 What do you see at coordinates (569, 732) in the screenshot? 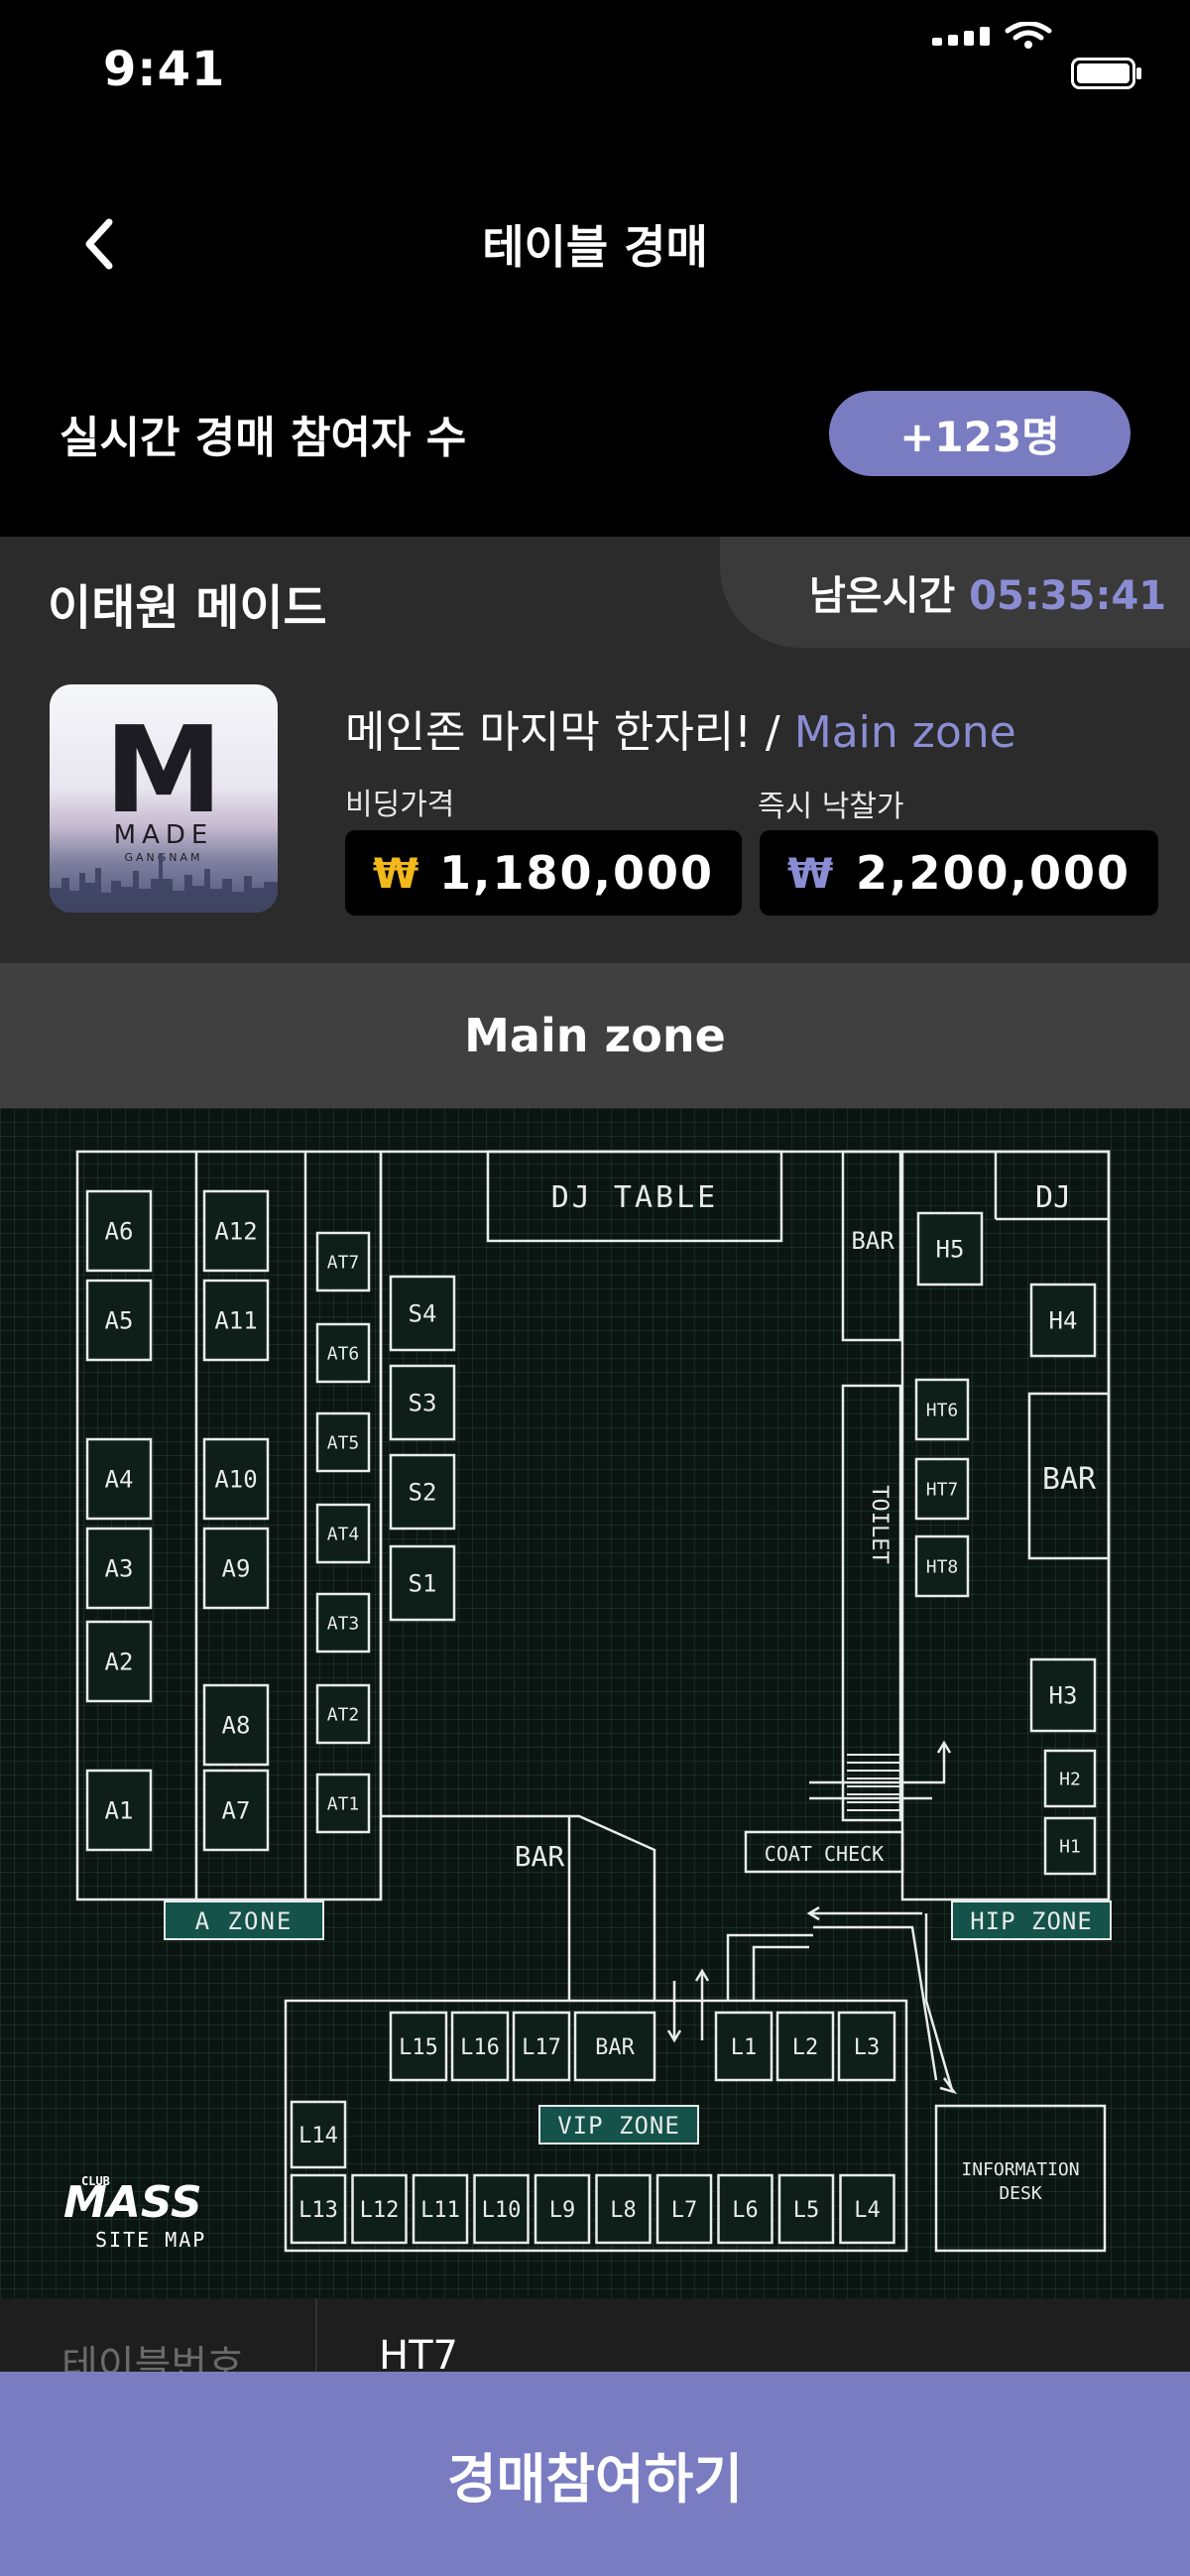
I see `product-title-text: 메인존 마지막 한자리! /` at bounding box center [569, 732].